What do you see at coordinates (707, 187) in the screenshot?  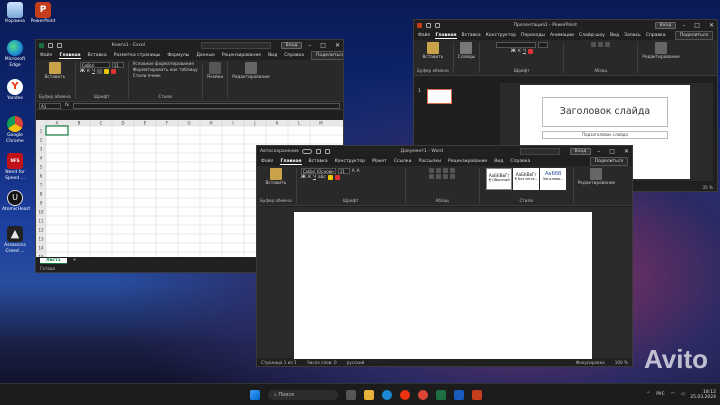 I see `zoom-level: 35 %` at bounding box center [707, 187].